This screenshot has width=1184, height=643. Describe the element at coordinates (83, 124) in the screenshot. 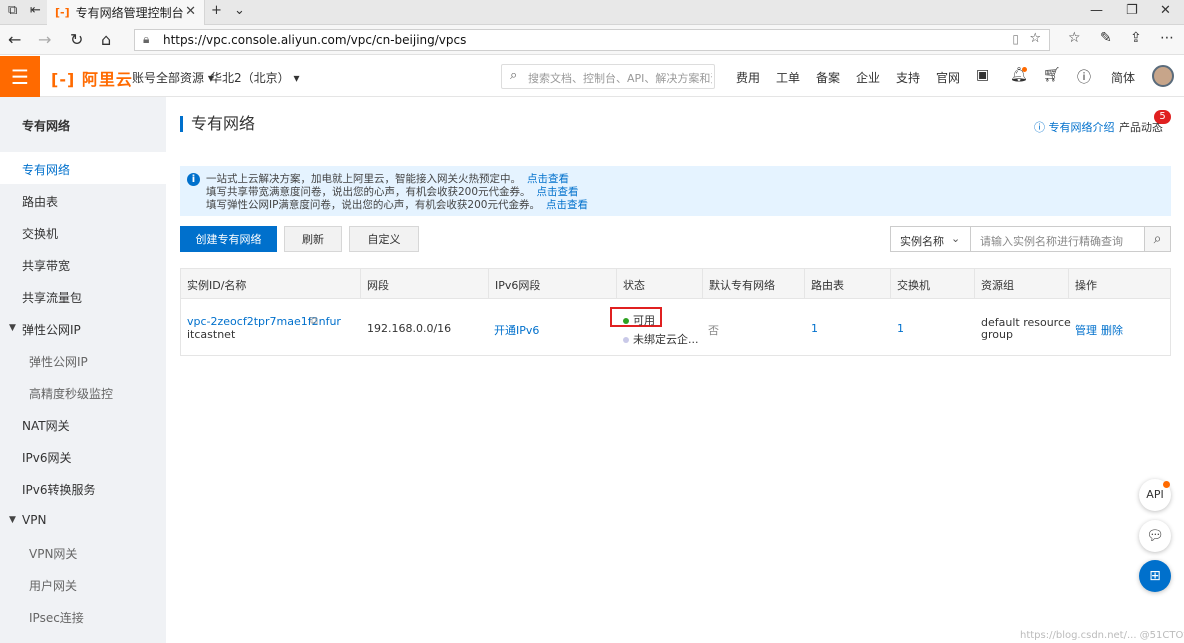

I see `sidebar-title: 专有网络` at that location.